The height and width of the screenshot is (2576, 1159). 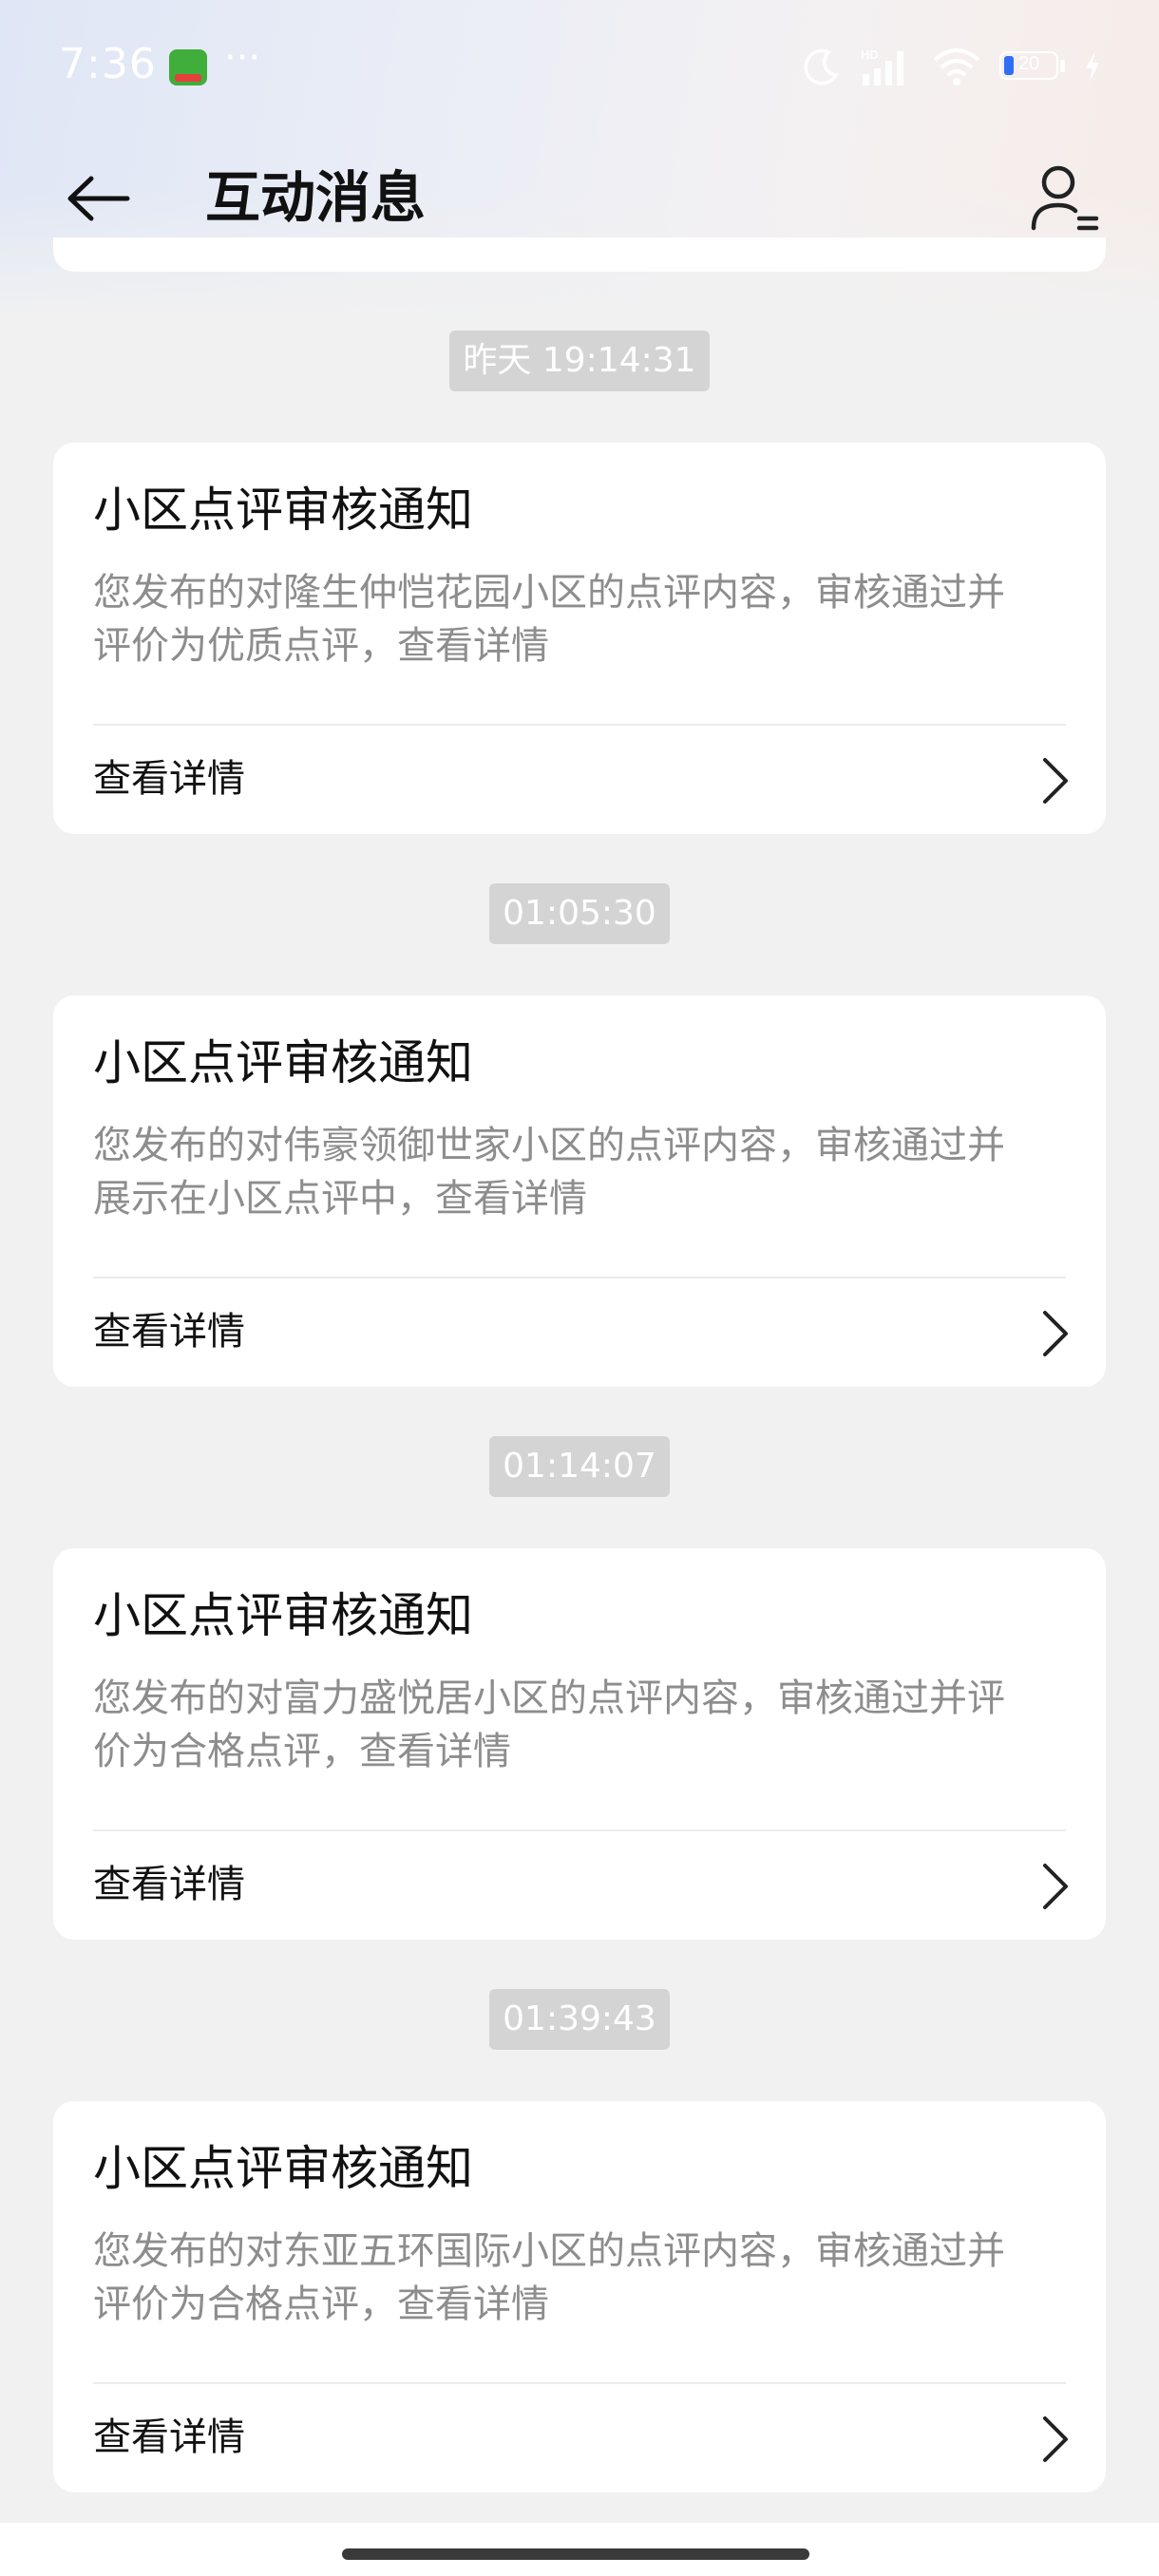 I want to click on back-arrow-icon, so click(x=98, y=198).